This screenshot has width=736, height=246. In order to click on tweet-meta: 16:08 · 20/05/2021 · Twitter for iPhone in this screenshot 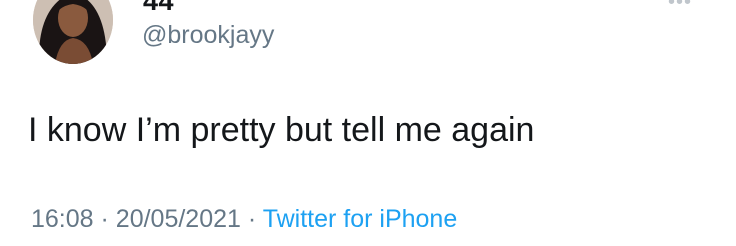, I will do `click(244, 219)`.